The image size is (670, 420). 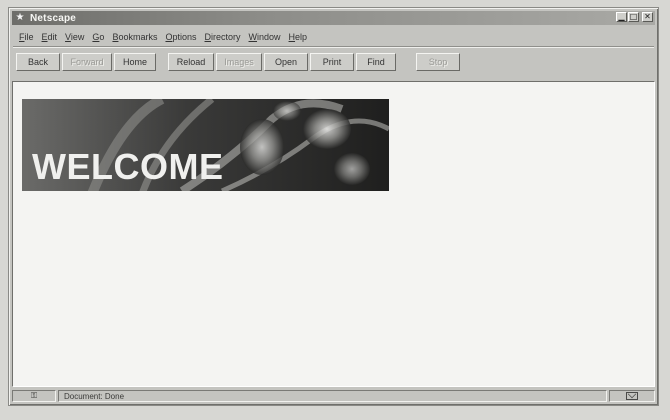 What do you see at coordinates (180, 37) in the screenshot?
I see `menu-options: Options` at bounding box center [180, 37].